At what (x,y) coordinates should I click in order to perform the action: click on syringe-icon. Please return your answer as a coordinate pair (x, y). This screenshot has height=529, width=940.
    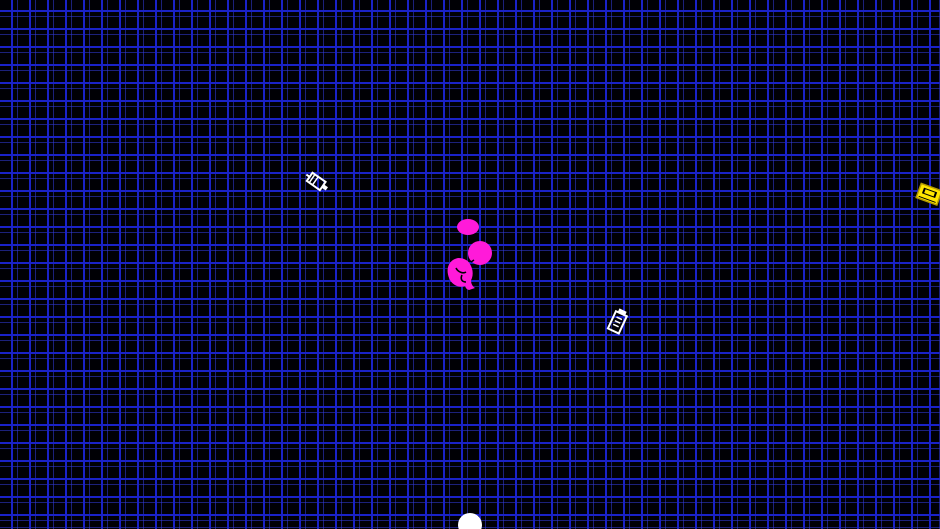
    Looking at the image, I should click on (317, 182).